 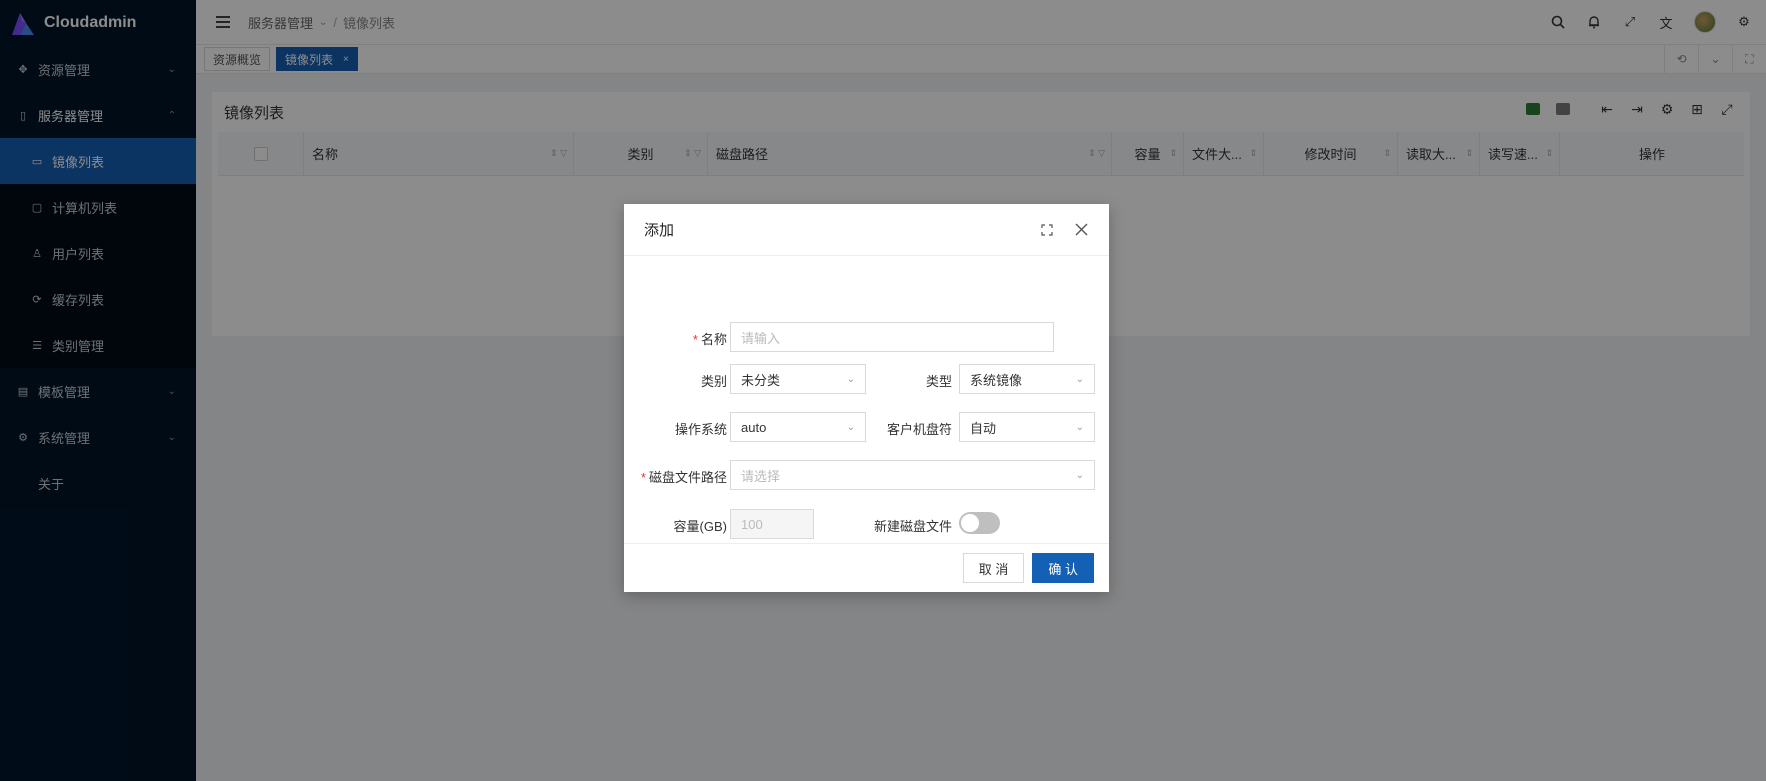 What do you see at coordinates (700, 526) in the screenshot?
I see `capacity-label: 容量(GB)` at bounding box center [700, 526].